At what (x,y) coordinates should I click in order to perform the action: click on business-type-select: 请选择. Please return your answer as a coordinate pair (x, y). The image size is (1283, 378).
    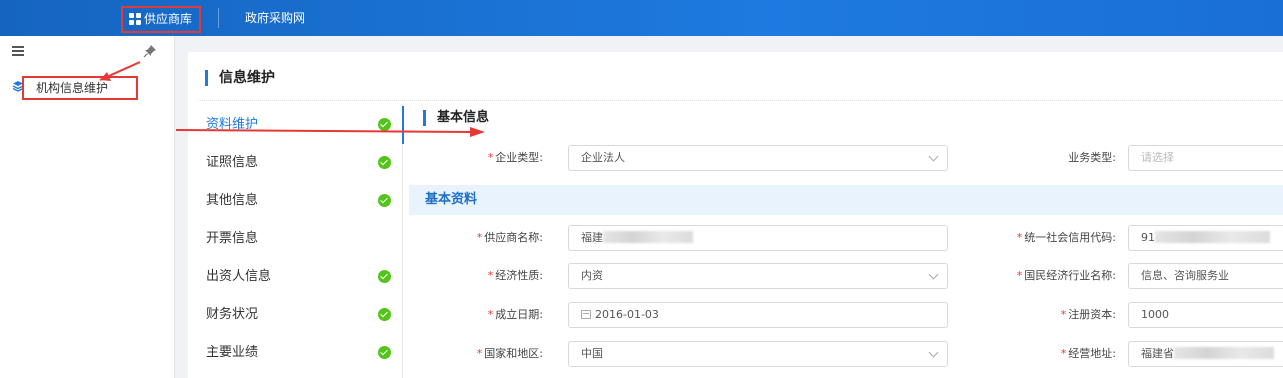
    Looking at the image, I should click on (1205, 158).